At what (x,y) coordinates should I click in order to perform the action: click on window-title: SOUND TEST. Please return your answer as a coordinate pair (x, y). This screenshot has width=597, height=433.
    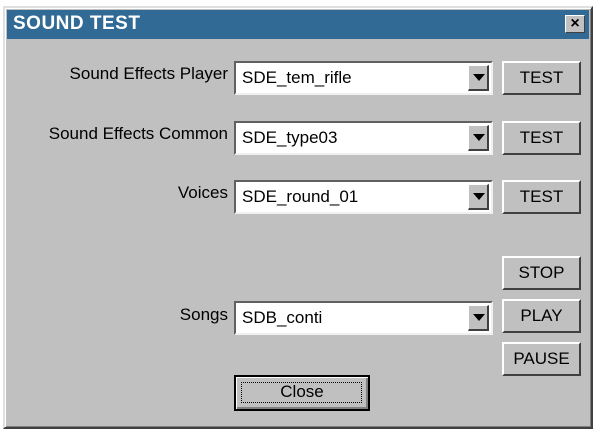
    Looking at the image, I should click on (77, 23).